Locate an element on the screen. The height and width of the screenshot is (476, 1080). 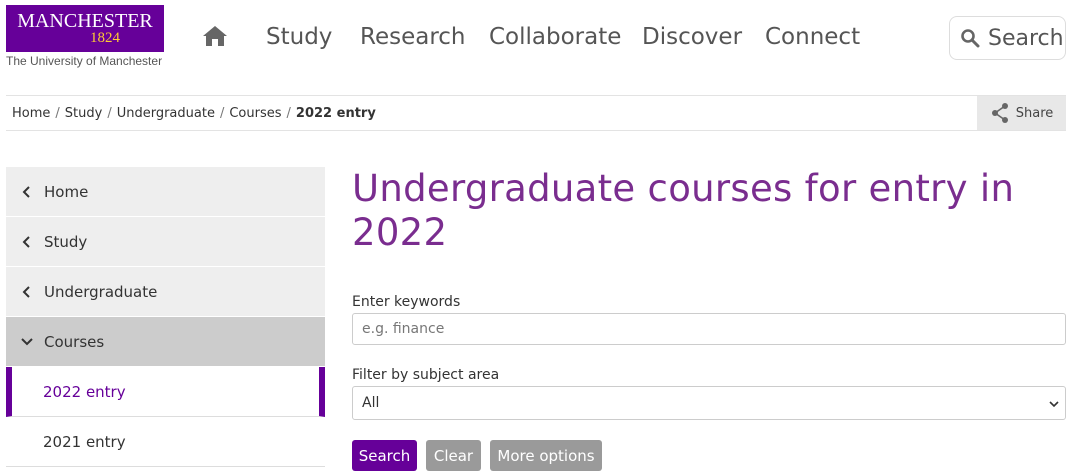
breadcrumb-courses: Courses is located at coordinates (255, 113).